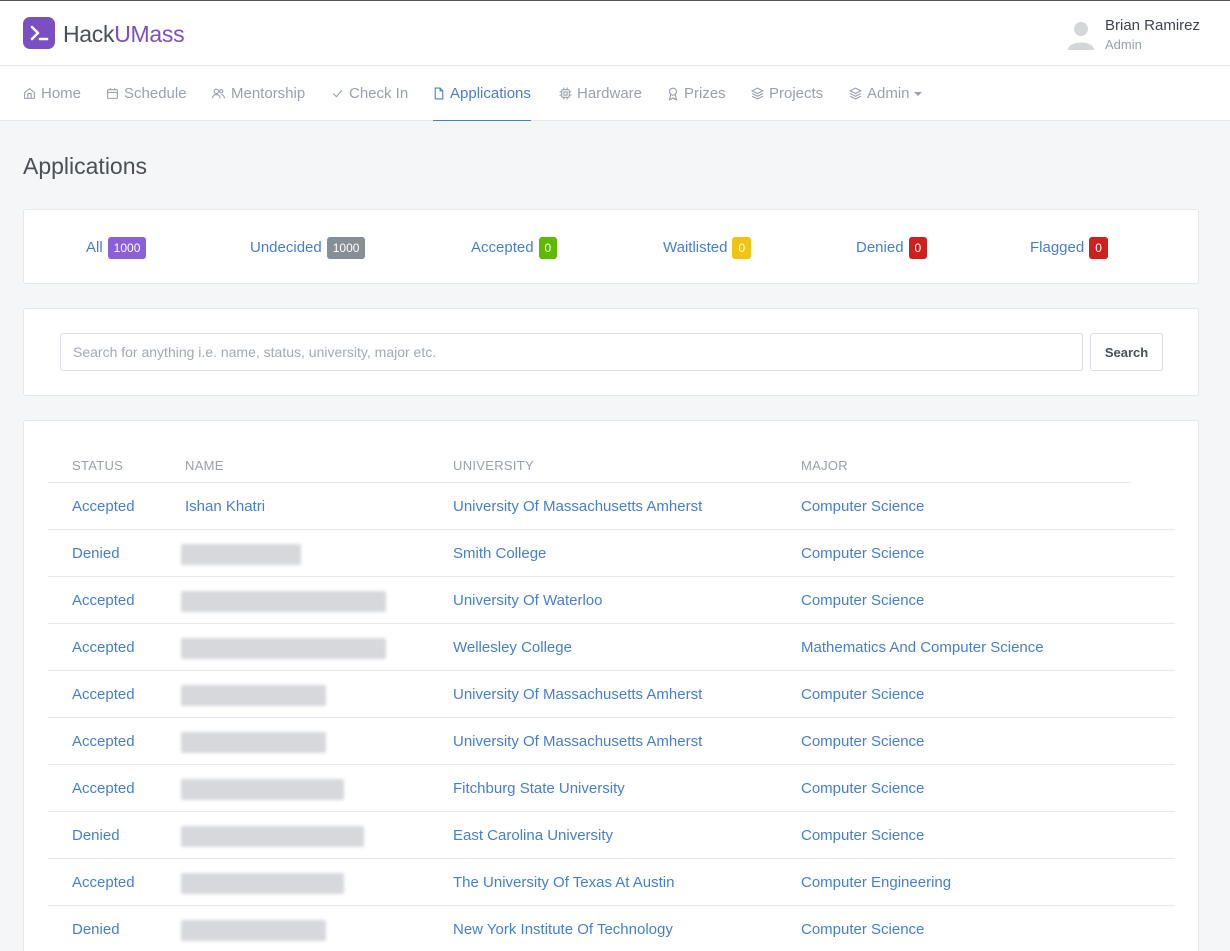 This screenshot has width=1230, height=951. I want to click on filter-undecided: Undecided 1000, so click(308, 247).